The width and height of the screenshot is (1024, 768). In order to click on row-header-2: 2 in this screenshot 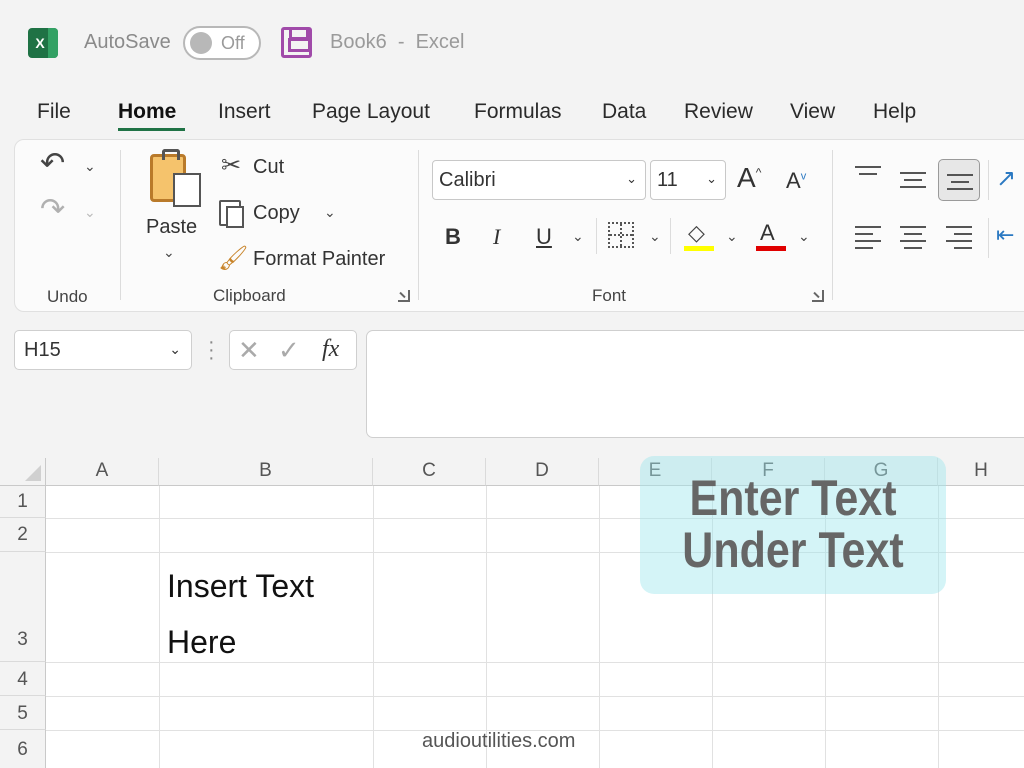, I will do `click(23, 535)`.